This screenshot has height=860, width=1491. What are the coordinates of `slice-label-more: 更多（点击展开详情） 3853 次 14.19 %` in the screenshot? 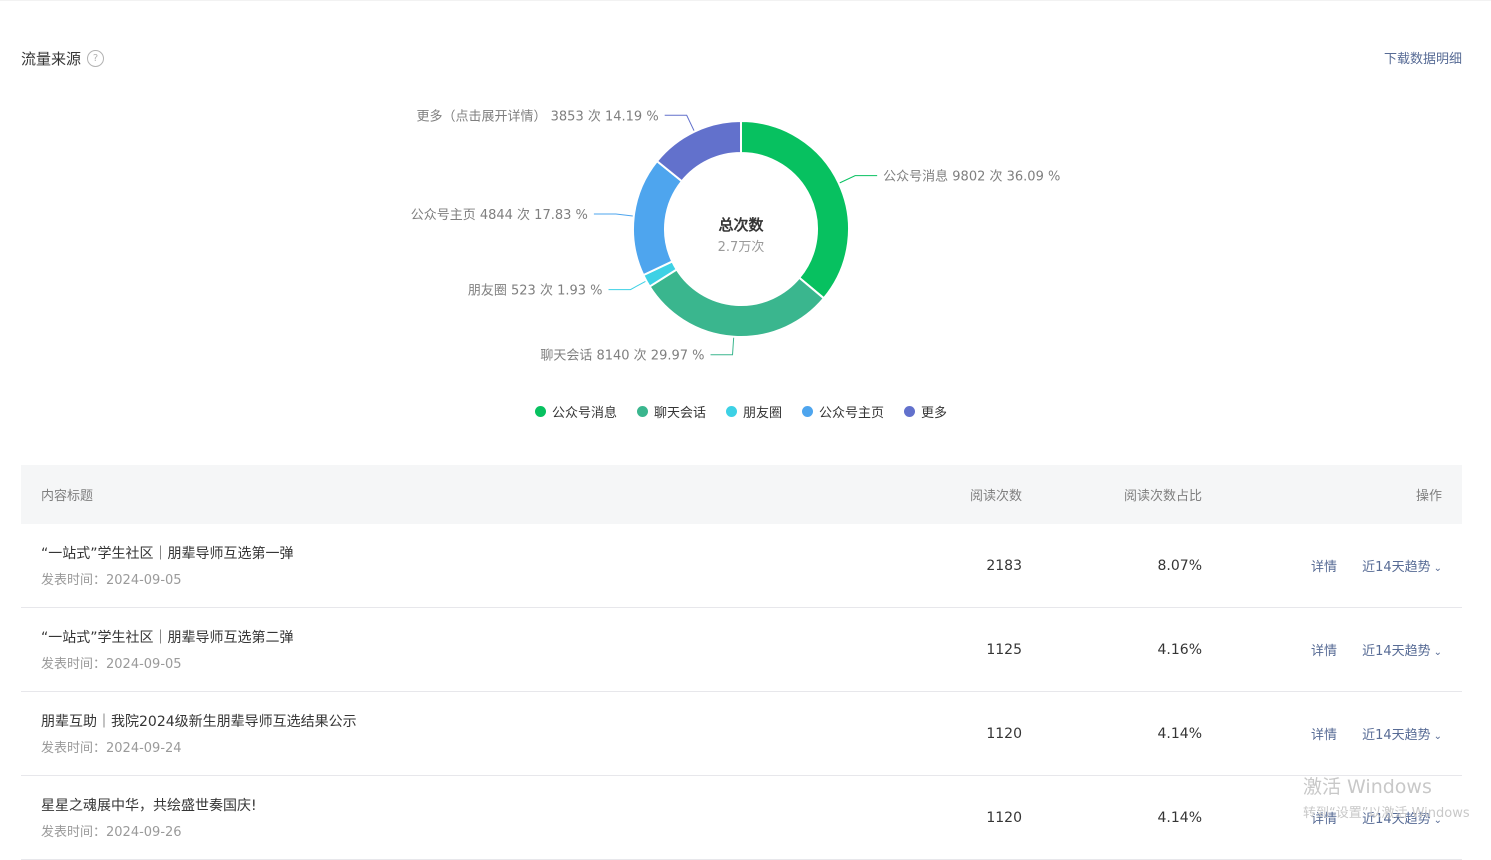 It's located at (538, 116).